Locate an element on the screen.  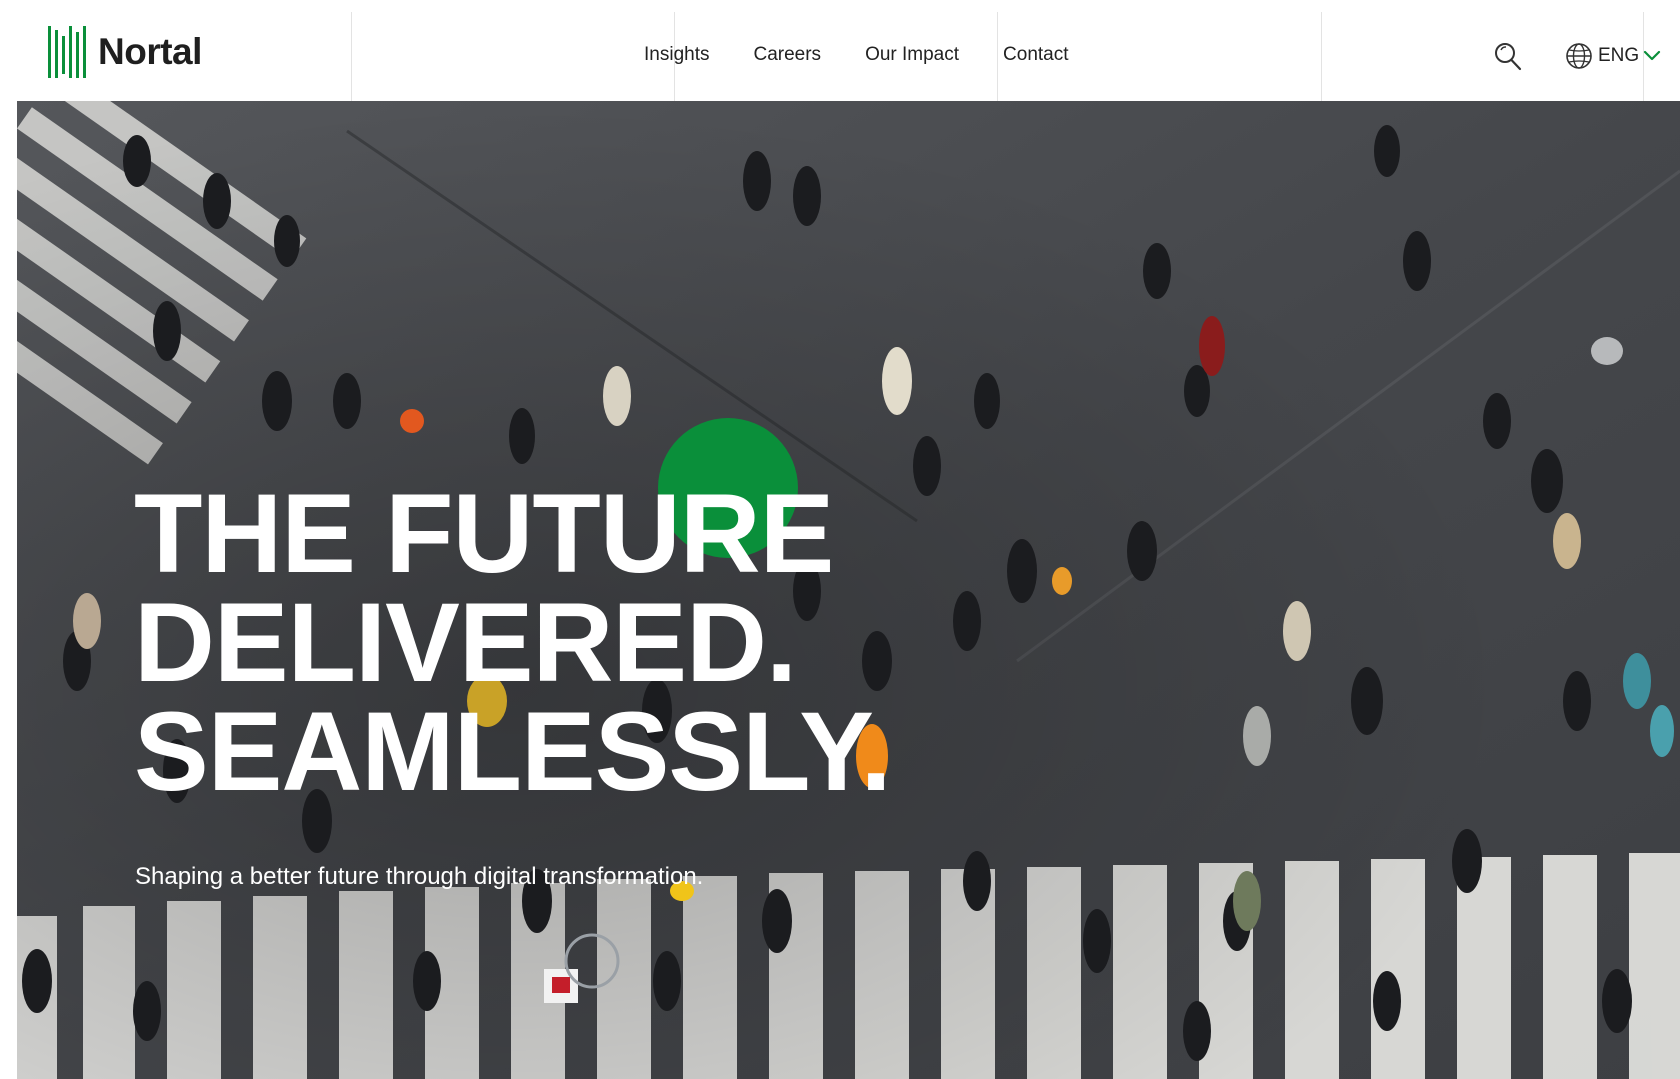
logo-mark-icon is located at coordinates (67, 52).